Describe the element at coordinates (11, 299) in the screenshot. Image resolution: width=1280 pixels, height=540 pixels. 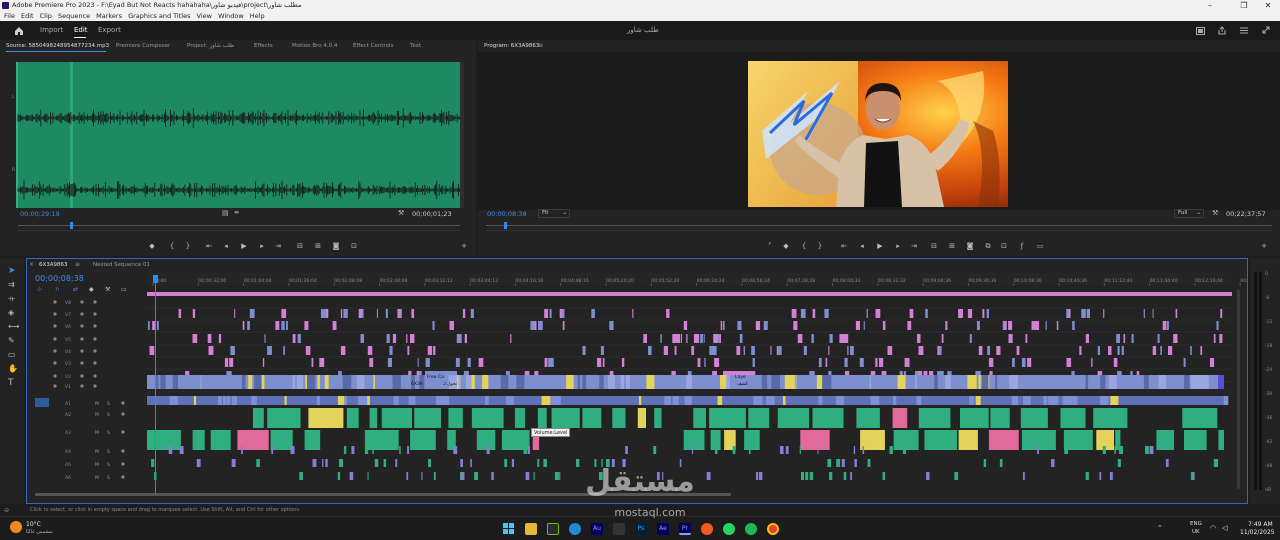
I see `ripple-edit-icon: ⟛` at that location.